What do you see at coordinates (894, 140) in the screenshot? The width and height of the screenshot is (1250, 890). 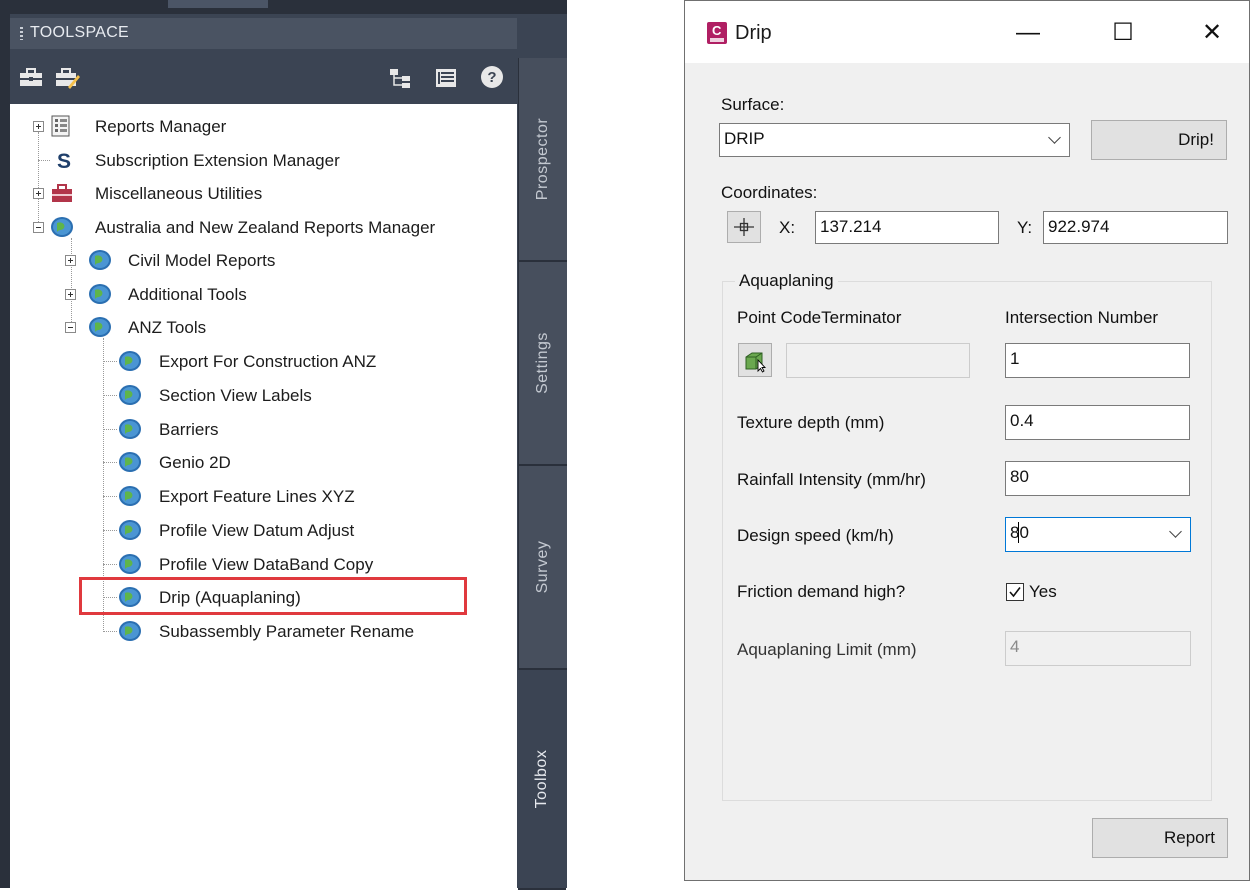 I see `surface-combobox: DRIP` at bounding box center [894, 140].